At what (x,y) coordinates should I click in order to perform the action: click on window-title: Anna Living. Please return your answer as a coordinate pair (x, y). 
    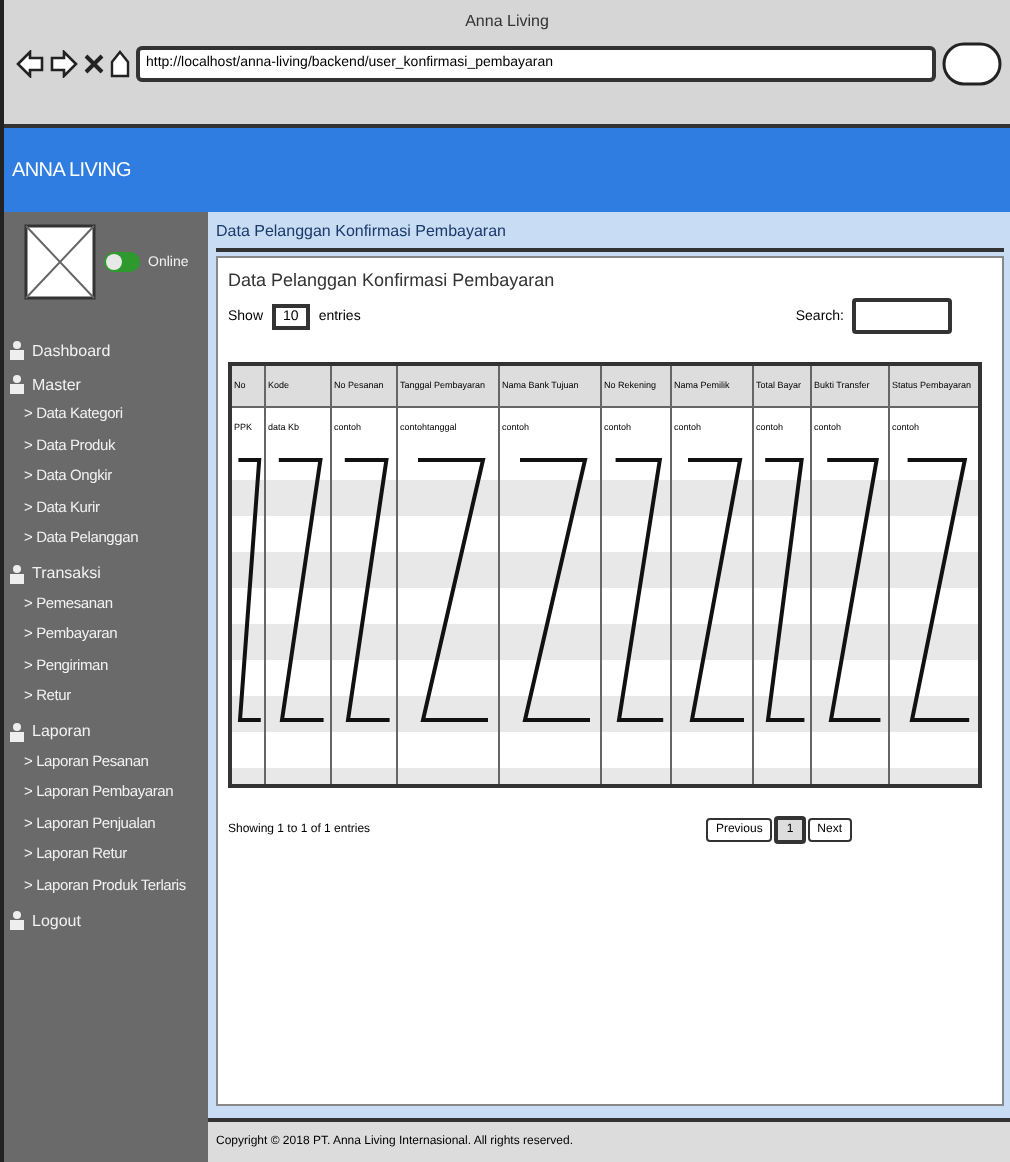
    Looking at the image, I should click on (507, 20).